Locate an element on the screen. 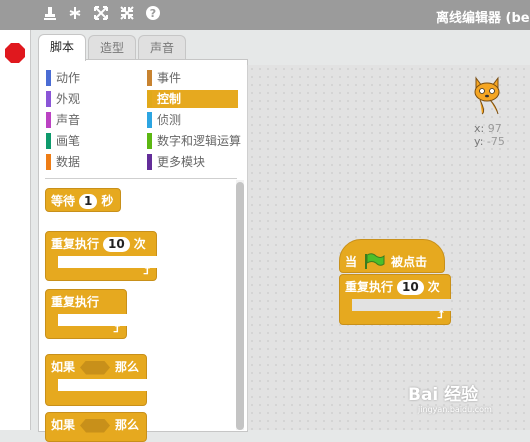 The width and height of the screenshot is (530, 442). hat-prefix: 当 is located at coordinates (351, 262).